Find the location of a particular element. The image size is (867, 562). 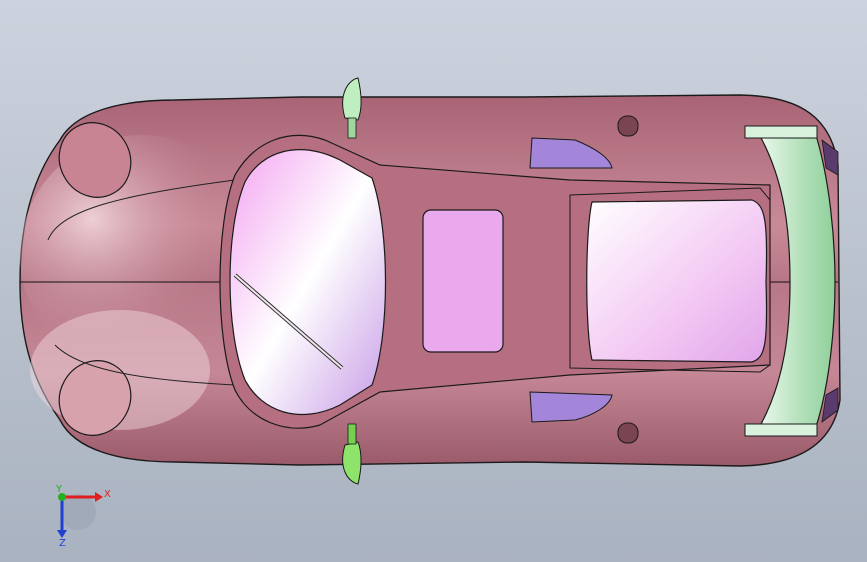

x-axis-label: X is located at coordinates (107, 494).